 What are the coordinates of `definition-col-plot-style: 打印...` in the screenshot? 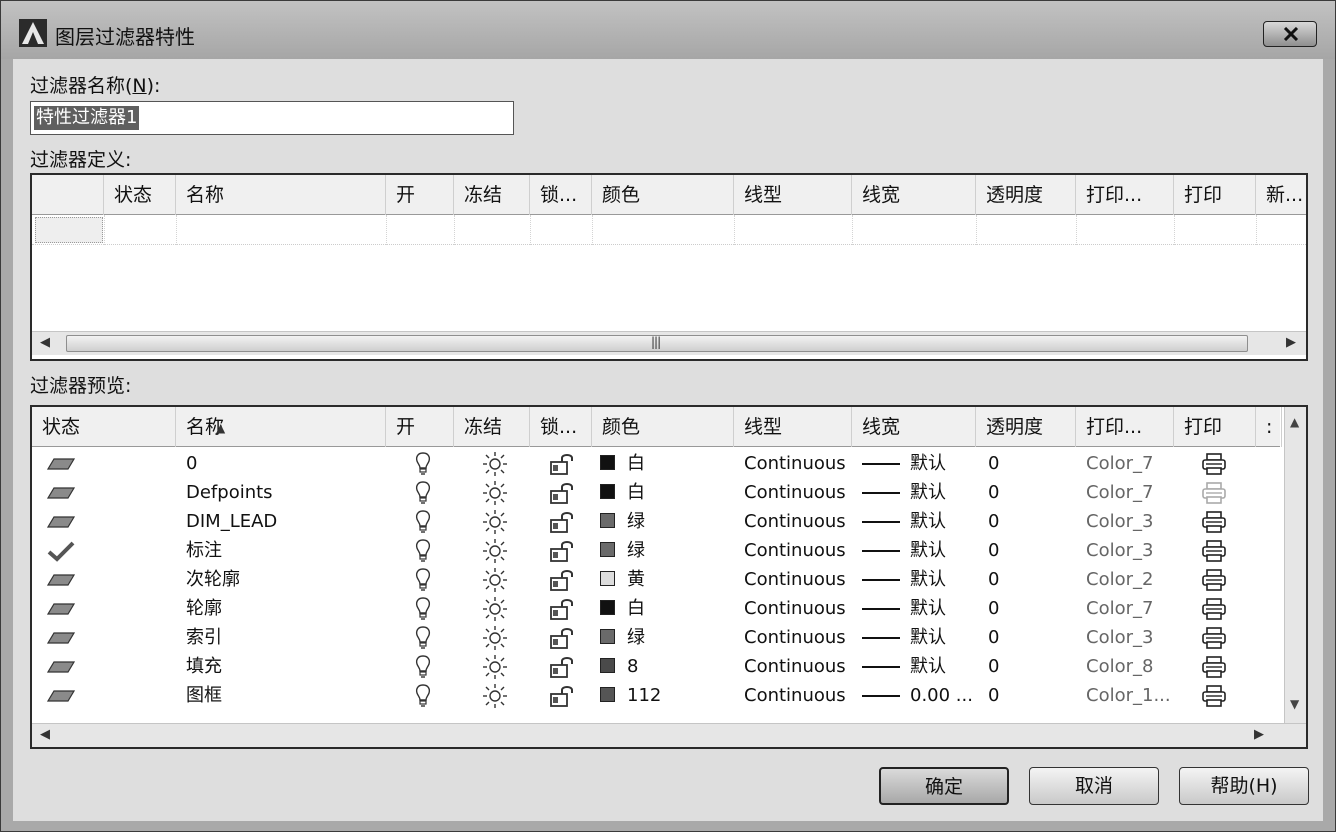 It's located at (1125, 195).